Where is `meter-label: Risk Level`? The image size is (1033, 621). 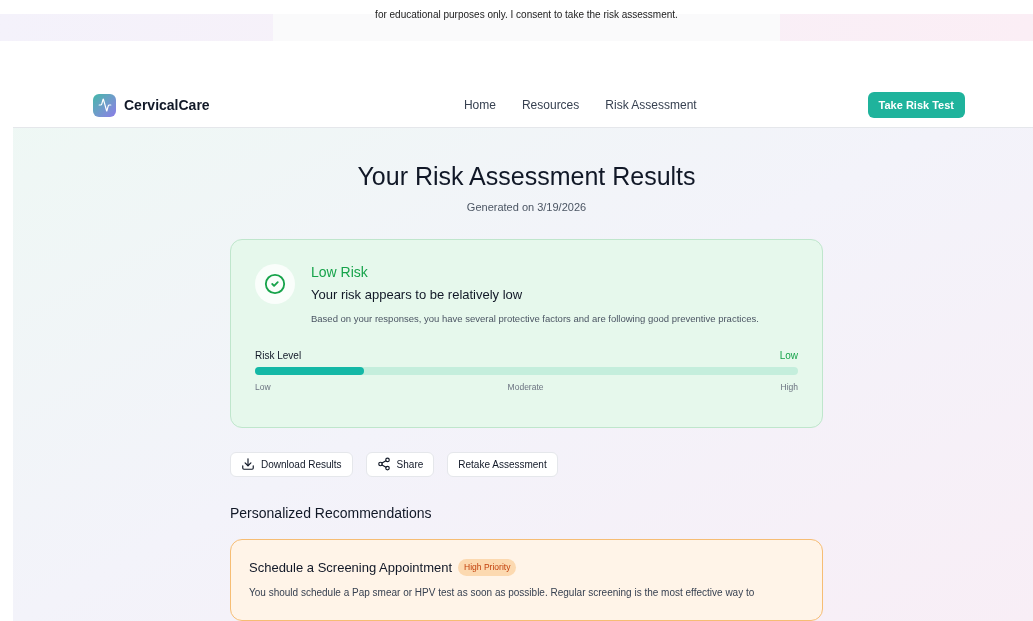 meter-label: Risk Level is located at coordinates (278, 356).